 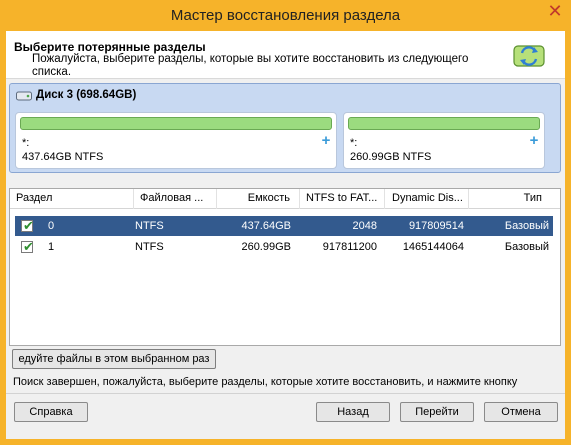 What do you see at coordinates (509, 198) in the screenshot?
I see `column-header-type: Тип` at bounding box center [509, 198].